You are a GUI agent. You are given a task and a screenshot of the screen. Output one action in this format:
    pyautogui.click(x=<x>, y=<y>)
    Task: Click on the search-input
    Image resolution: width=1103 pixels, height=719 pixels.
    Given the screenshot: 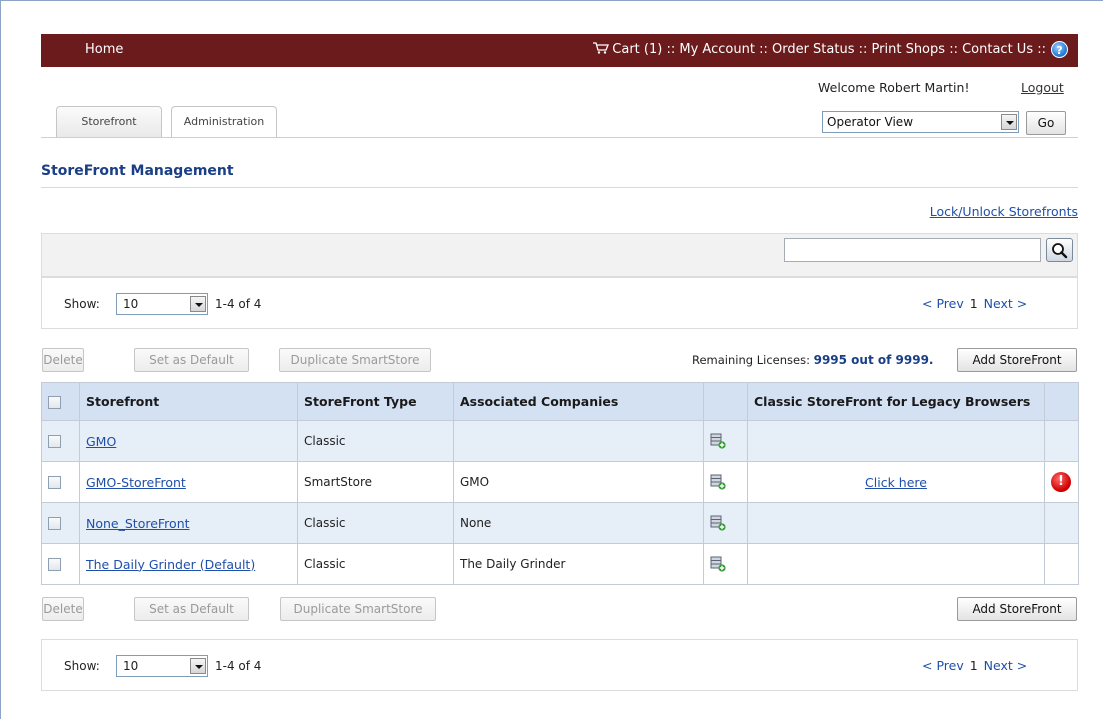 What is the action you would take?
    pyautogui.click(x=912, y=250)
    